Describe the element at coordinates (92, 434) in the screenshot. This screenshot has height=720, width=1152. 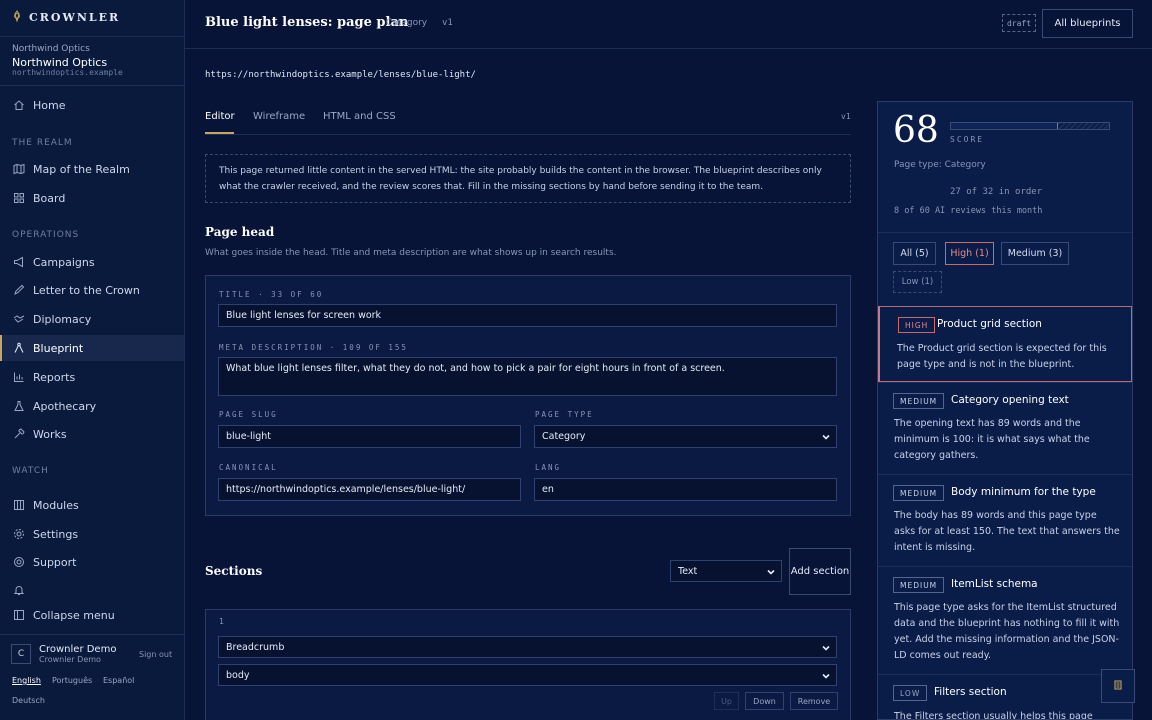
I see `nav-works: Works` at that location.